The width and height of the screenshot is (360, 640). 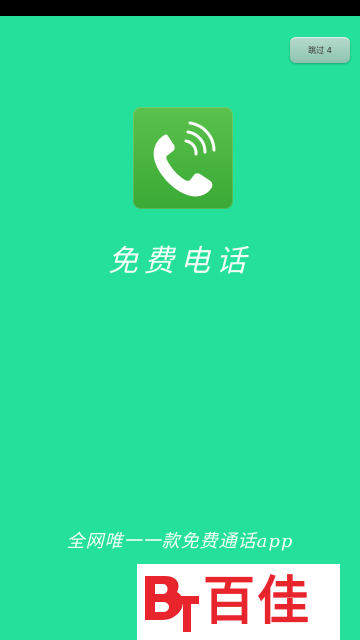 I want to click on app-title: 免费电话, so click(x=180, y=261).